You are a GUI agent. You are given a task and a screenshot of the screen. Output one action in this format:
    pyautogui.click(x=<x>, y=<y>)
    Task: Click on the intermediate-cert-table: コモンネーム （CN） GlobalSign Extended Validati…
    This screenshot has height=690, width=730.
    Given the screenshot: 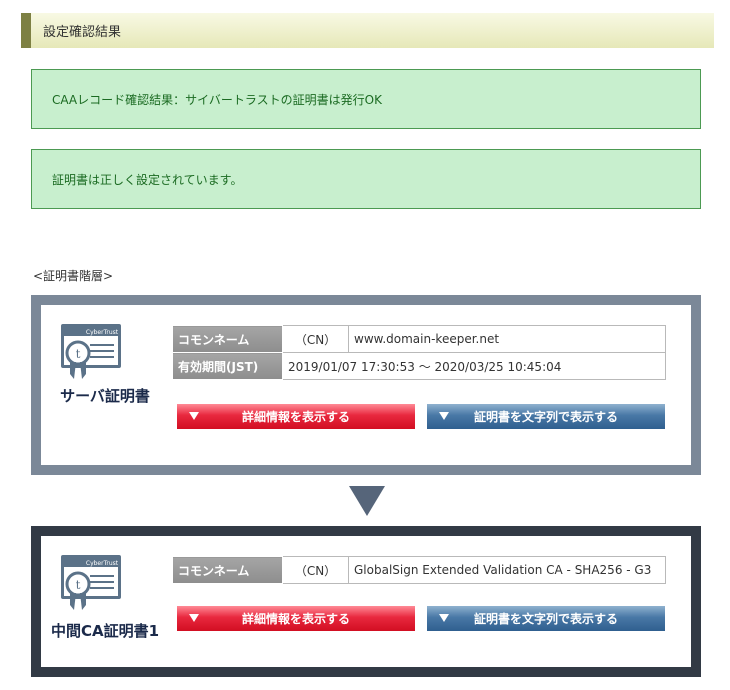 What is the action you would take?
    pyautogui.click(x=419, y=570)
    